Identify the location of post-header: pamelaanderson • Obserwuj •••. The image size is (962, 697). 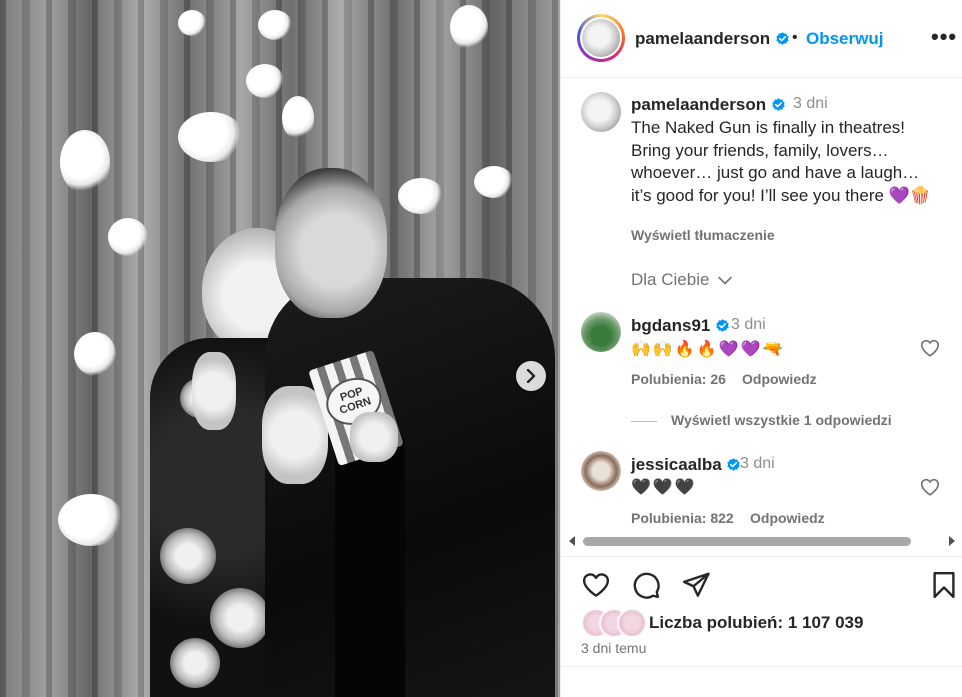
(761, 39).